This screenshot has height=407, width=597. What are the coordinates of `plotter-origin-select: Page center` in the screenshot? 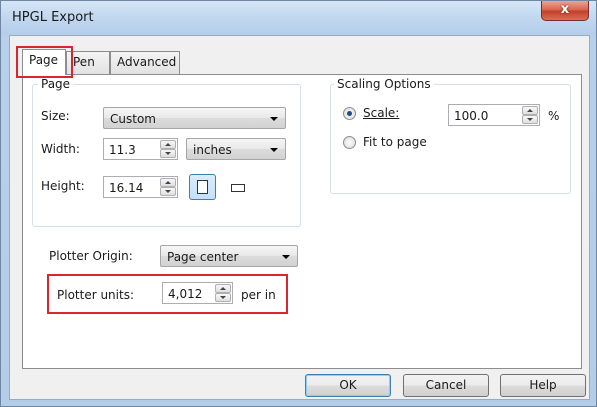 It's located at (229, 256).